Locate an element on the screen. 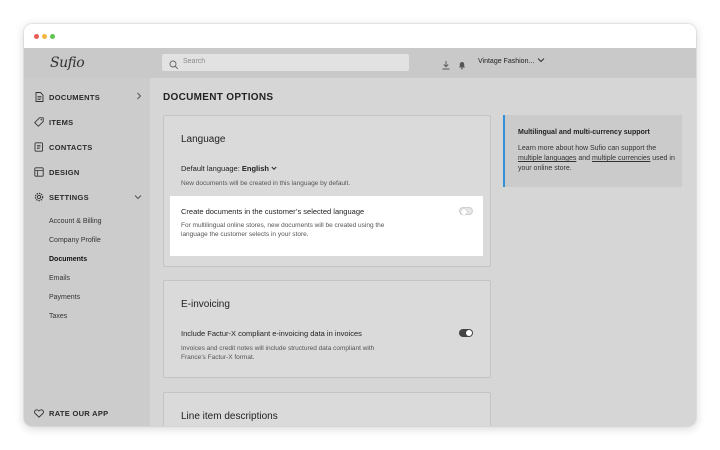  default-language-row: Default language: English is located at coordinates (229, 168).